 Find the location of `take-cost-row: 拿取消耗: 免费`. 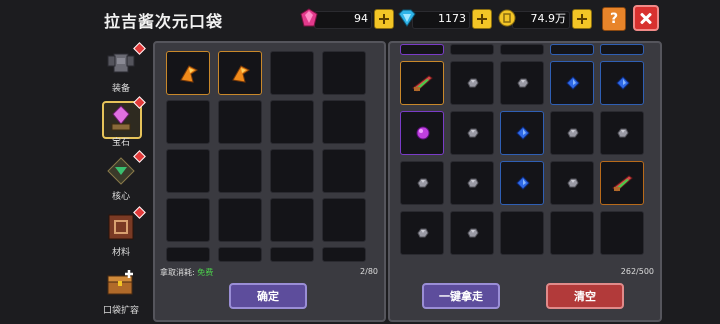

take-cost-row: 拿取消耗: 免费 is located at coordinates (186, 272).